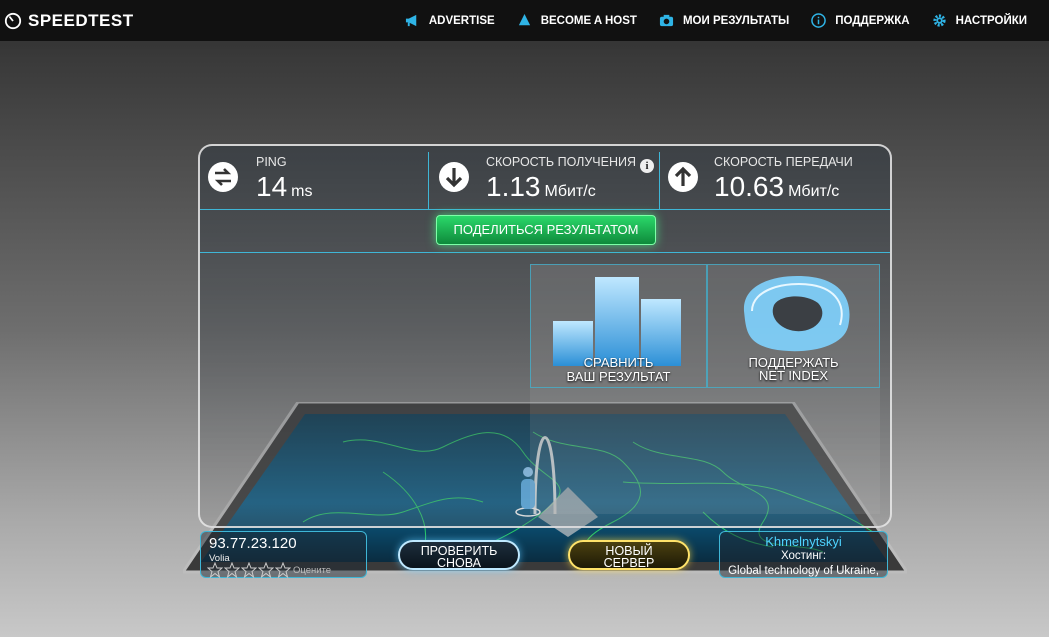 This screenshot has width=1049, height=637. Describe the element at coordinates (796, 314) in the screenshot. I see `net-index-icon` at that location.